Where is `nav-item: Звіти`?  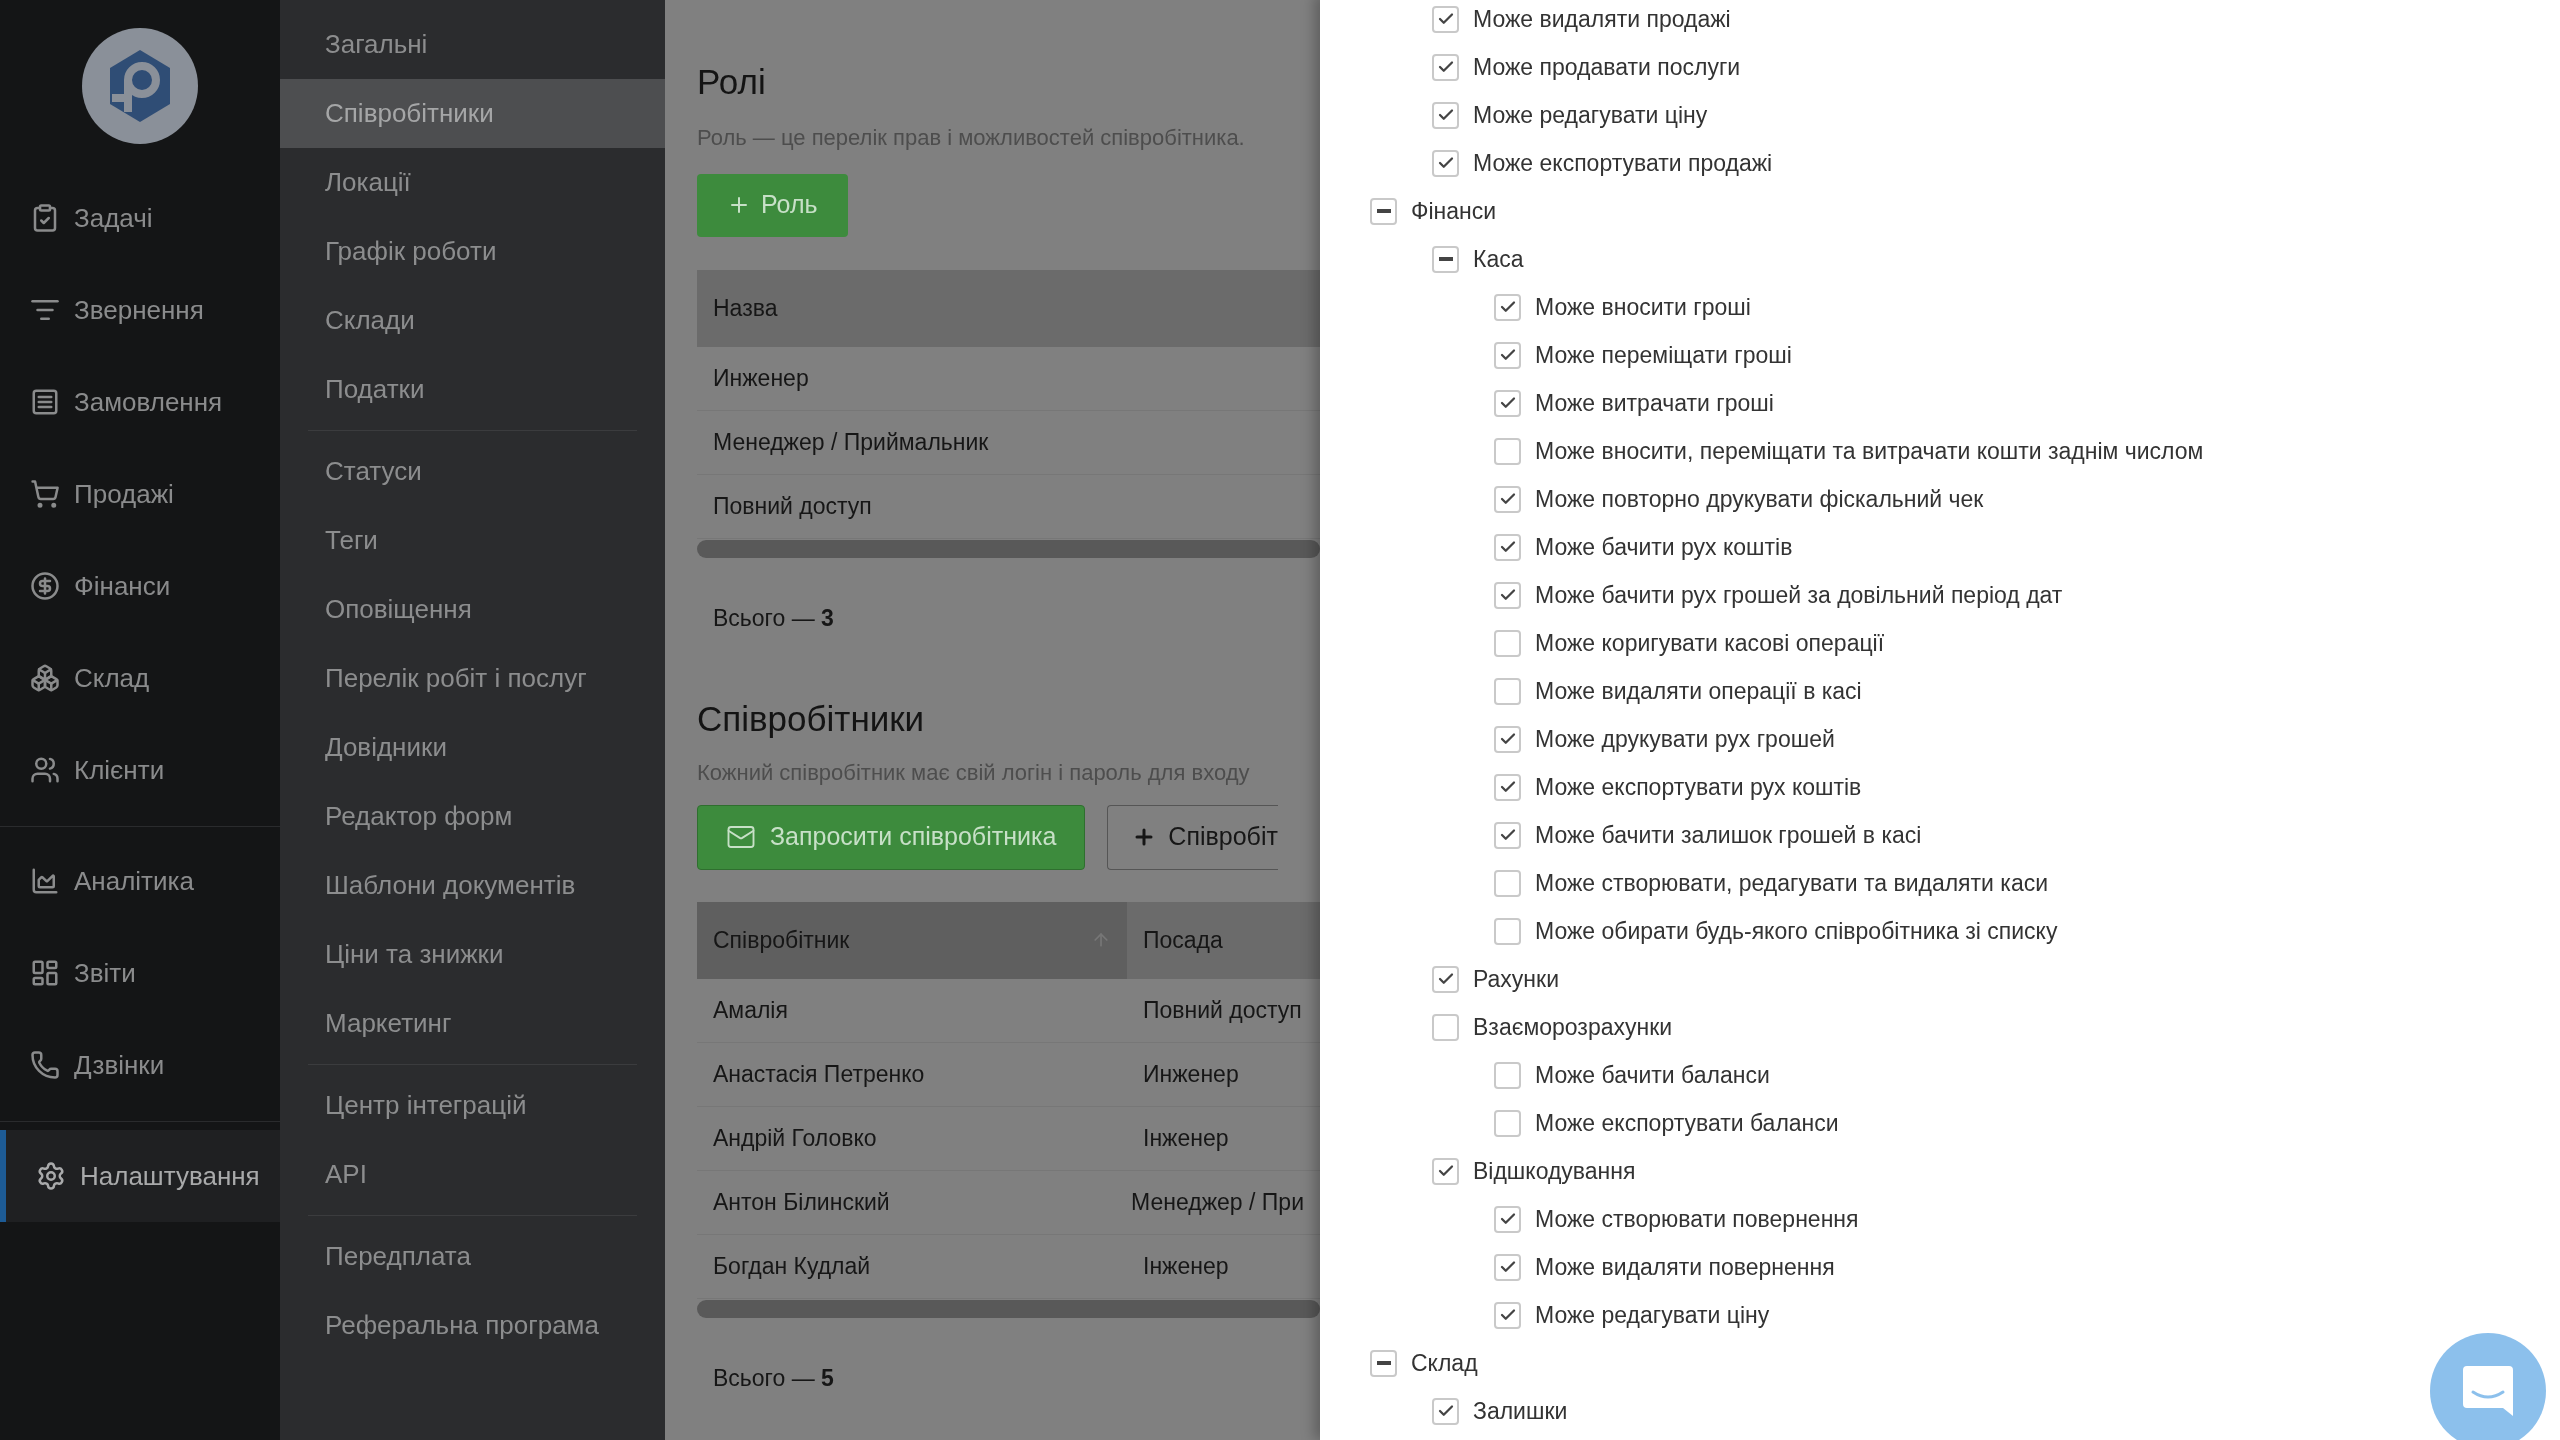 nav-item: Звіти is located at coordinates (140, 973).